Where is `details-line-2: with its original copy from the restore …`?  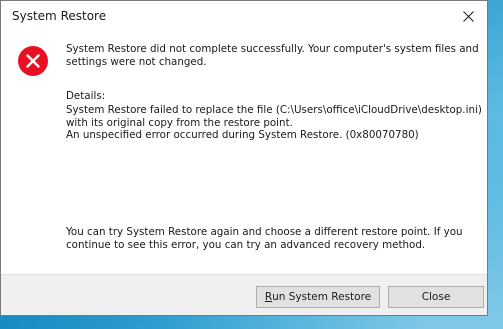
details-line-2: with its original copy from the restore … is located at coordinates (179, 122).